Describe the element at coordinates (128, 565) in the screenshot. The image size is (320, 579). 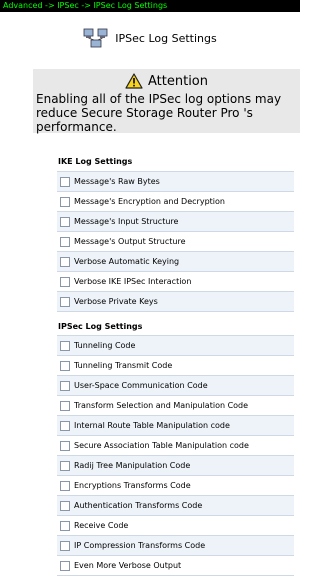
I see `option-label: Even More Verbose Output` at that location.